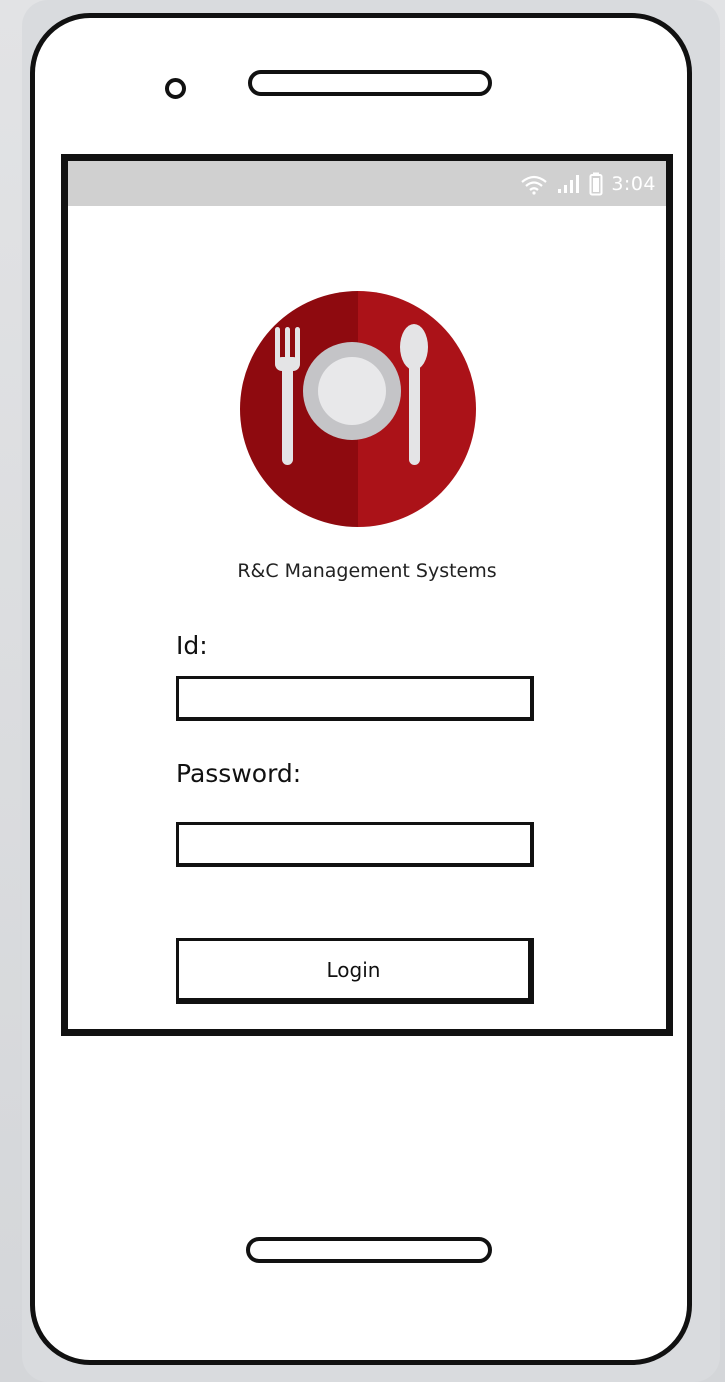 The height and width of the screenshot is (1382, 725). Describe the element at coordinates (175, 88) in the screenshot. I see `front-camera` at that location.